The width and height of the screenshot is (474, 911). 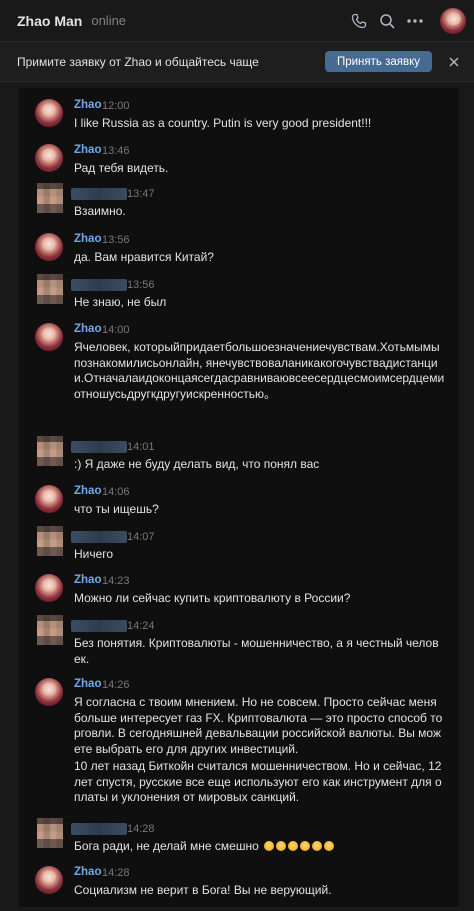 I want to click on message-text: Бога ради, не делай мне смешно, so click(x=166, y=846).